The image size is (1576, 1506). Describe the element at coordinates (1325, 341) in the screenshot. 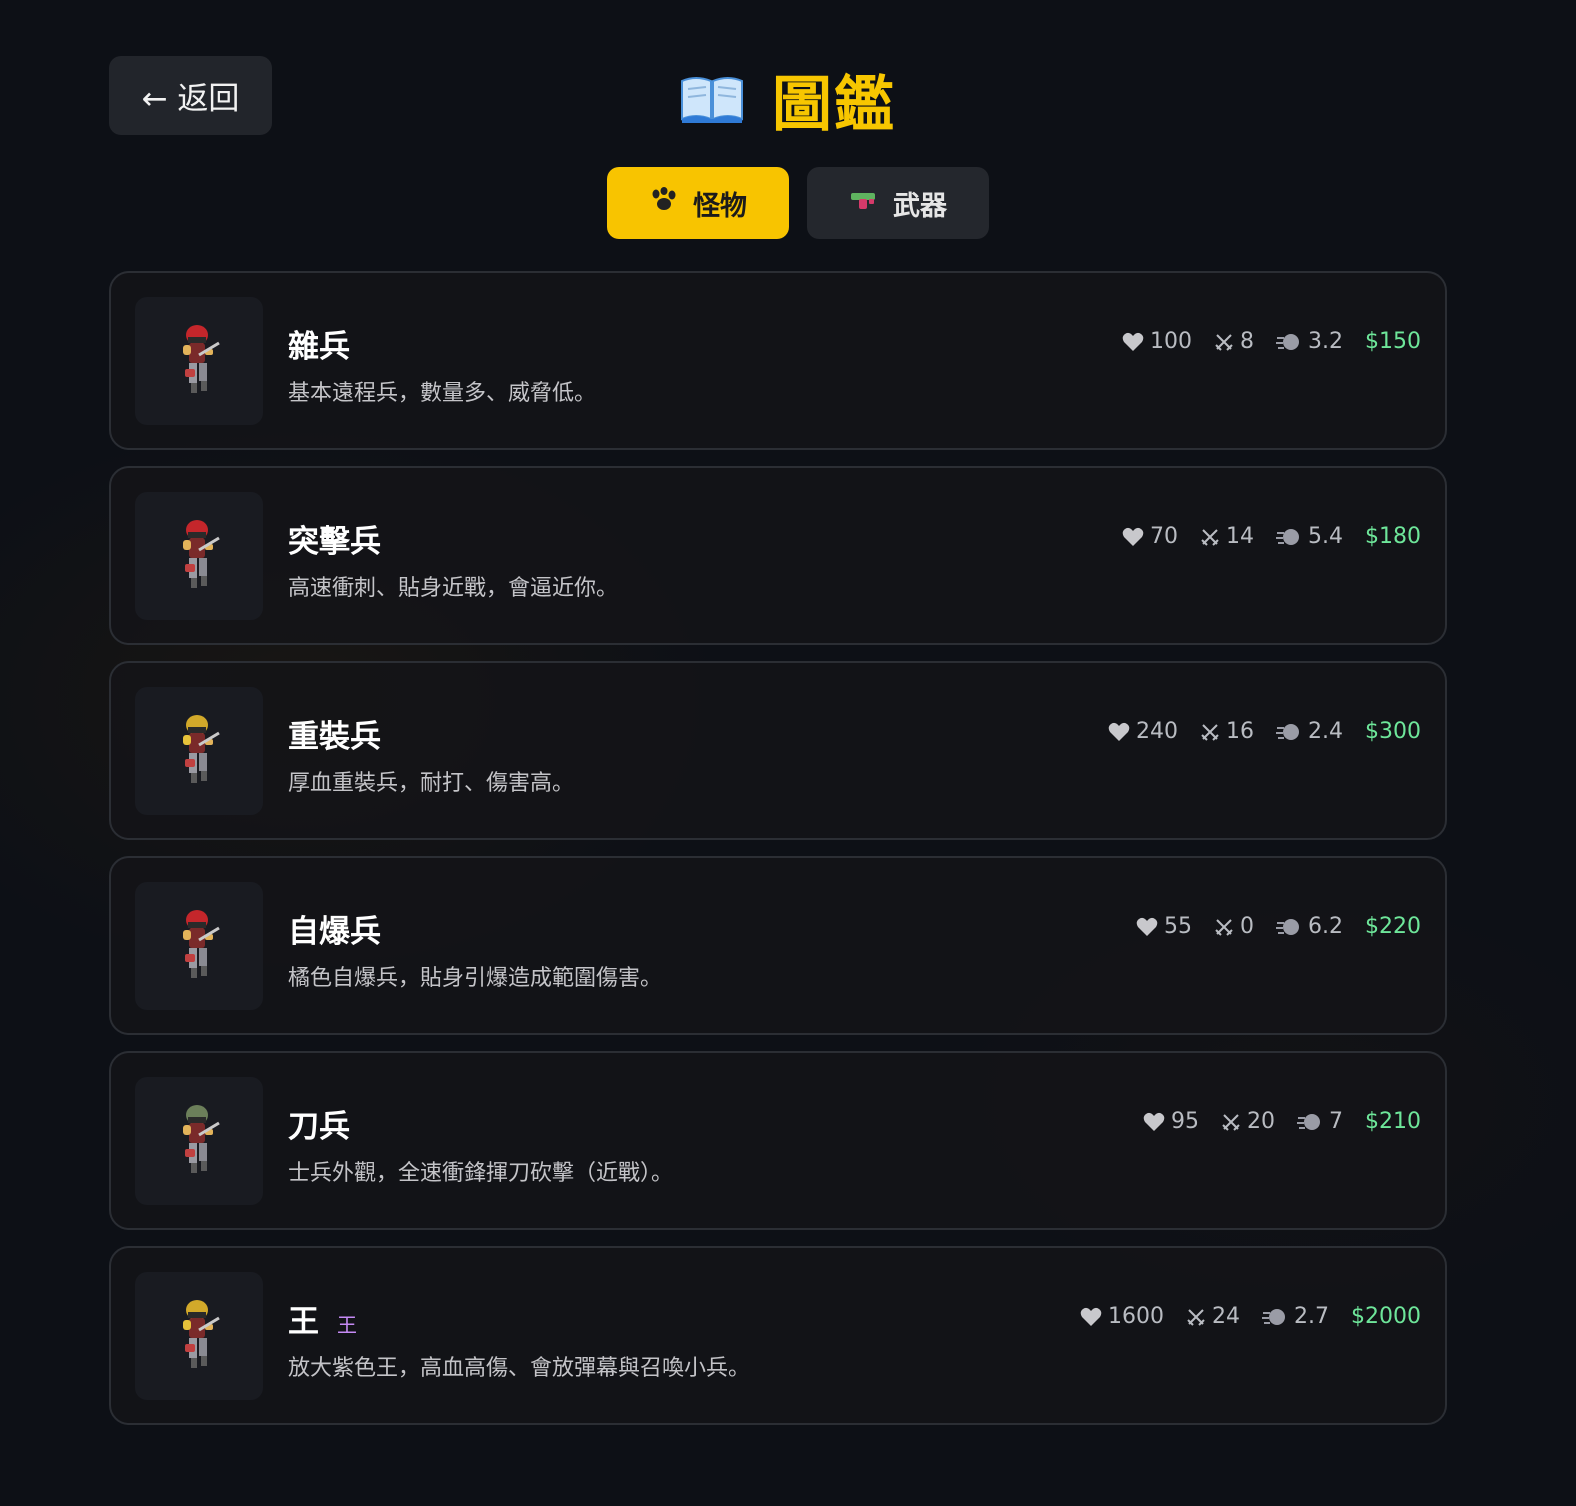

I see `speed-value: 3.2` at that location.